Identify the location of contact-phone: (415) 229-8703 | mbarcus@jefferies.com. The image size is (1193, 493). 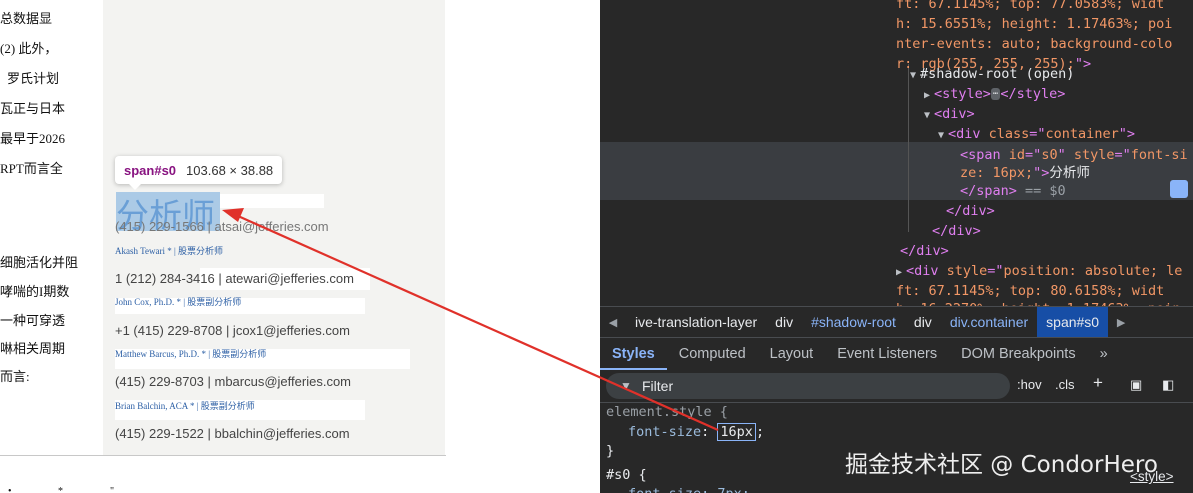
(233, 381).